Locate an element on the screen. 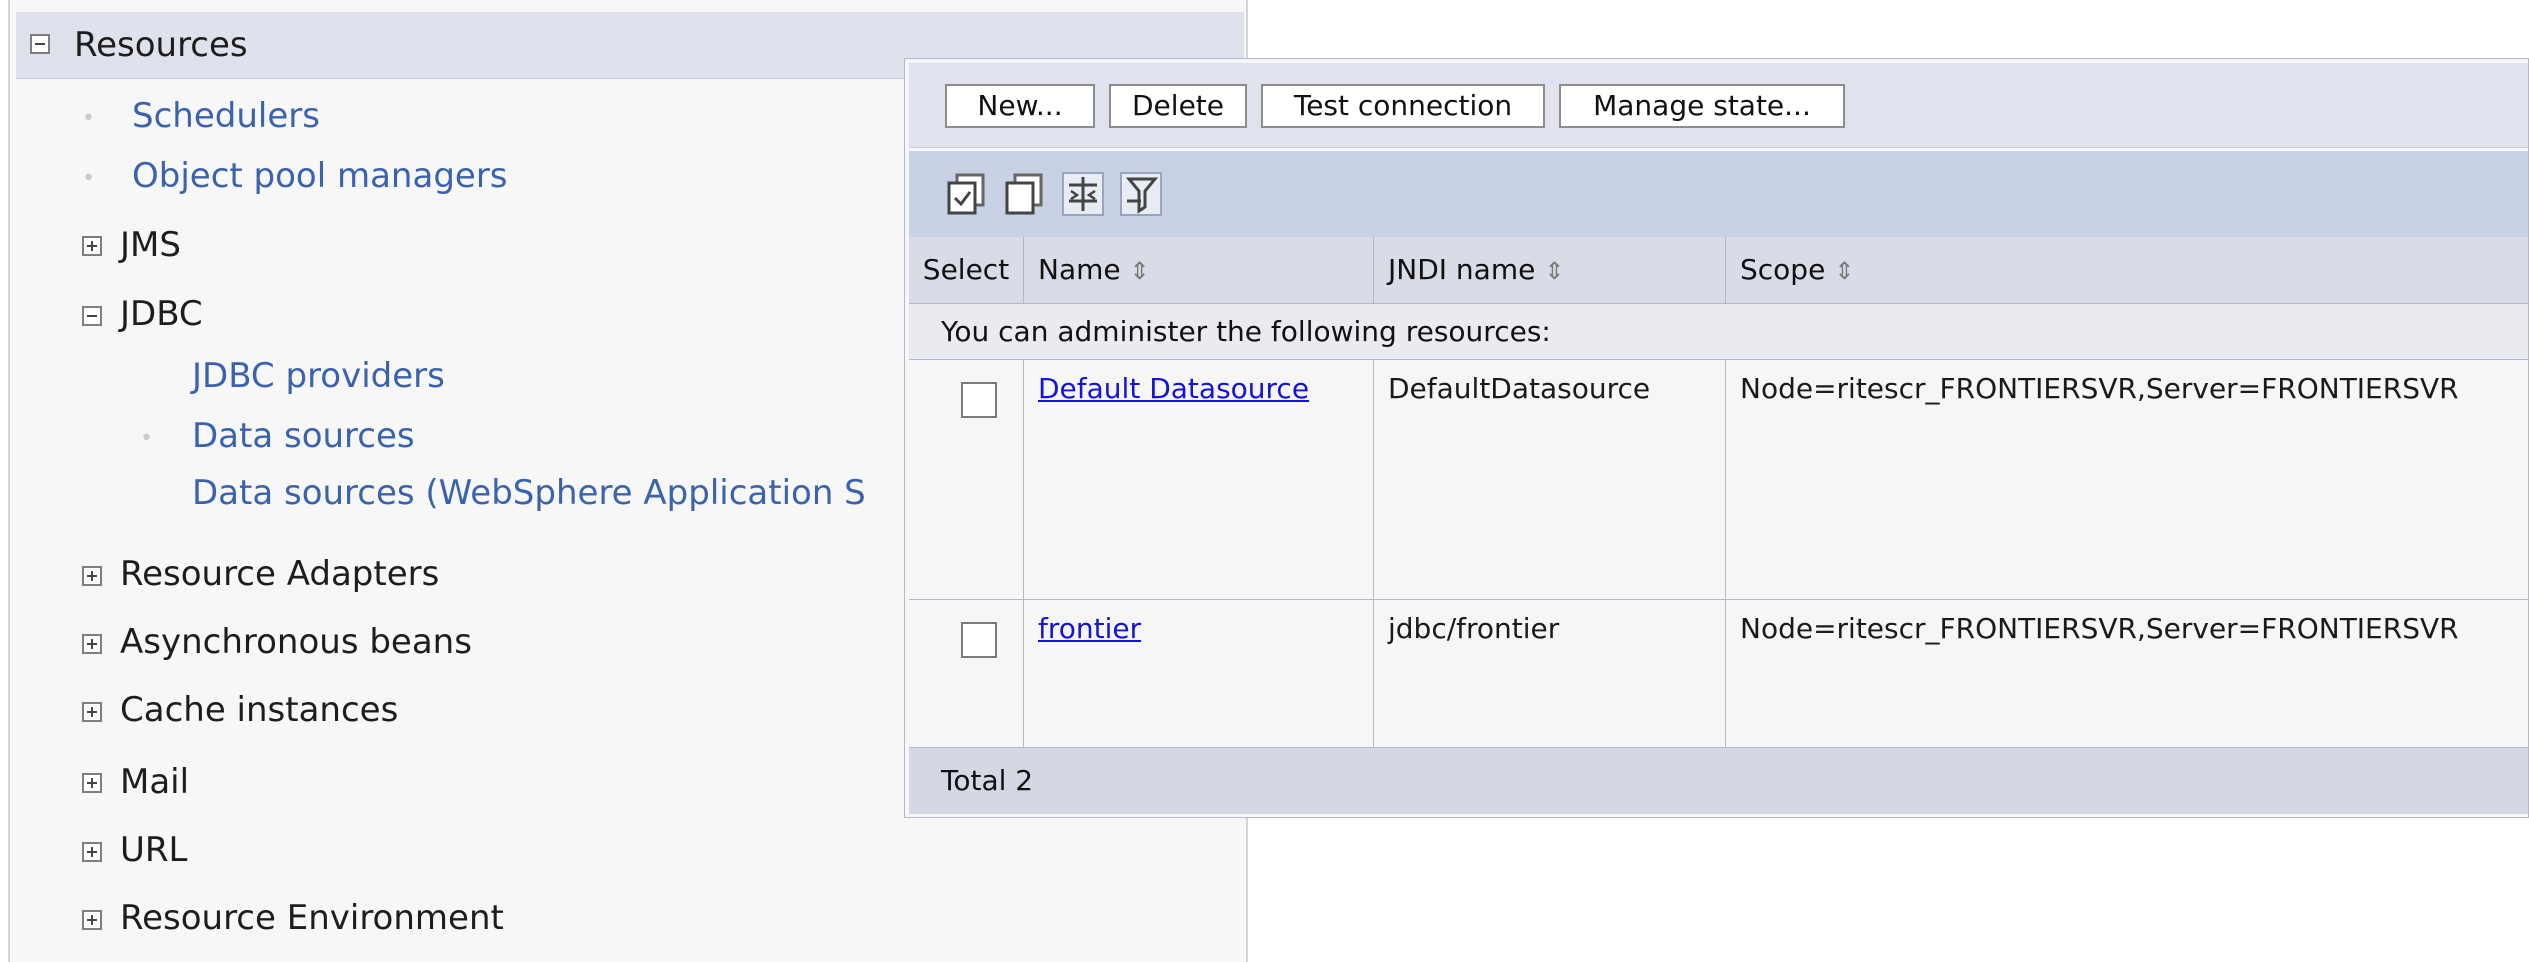 This screenshot has height=962, width=2529. clear-filter-icon is located at coordinates (1141, 194).